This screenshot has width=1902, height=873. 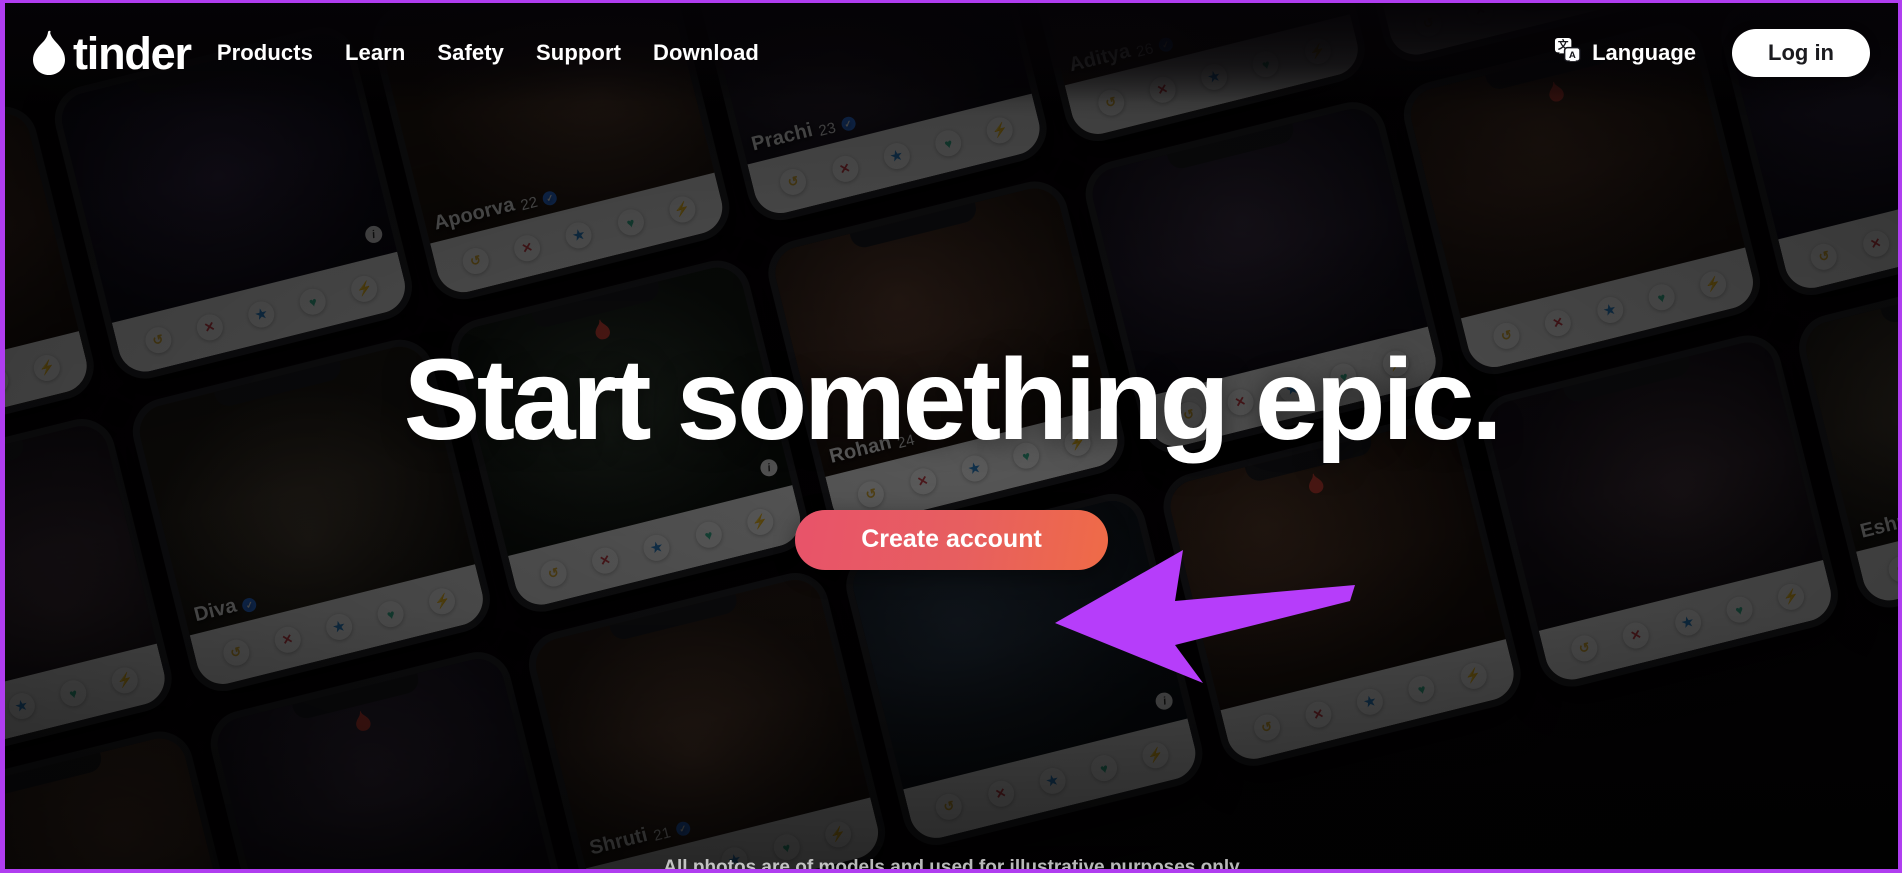 I want to click on svg-text: A, so click(x=1572, y=55).